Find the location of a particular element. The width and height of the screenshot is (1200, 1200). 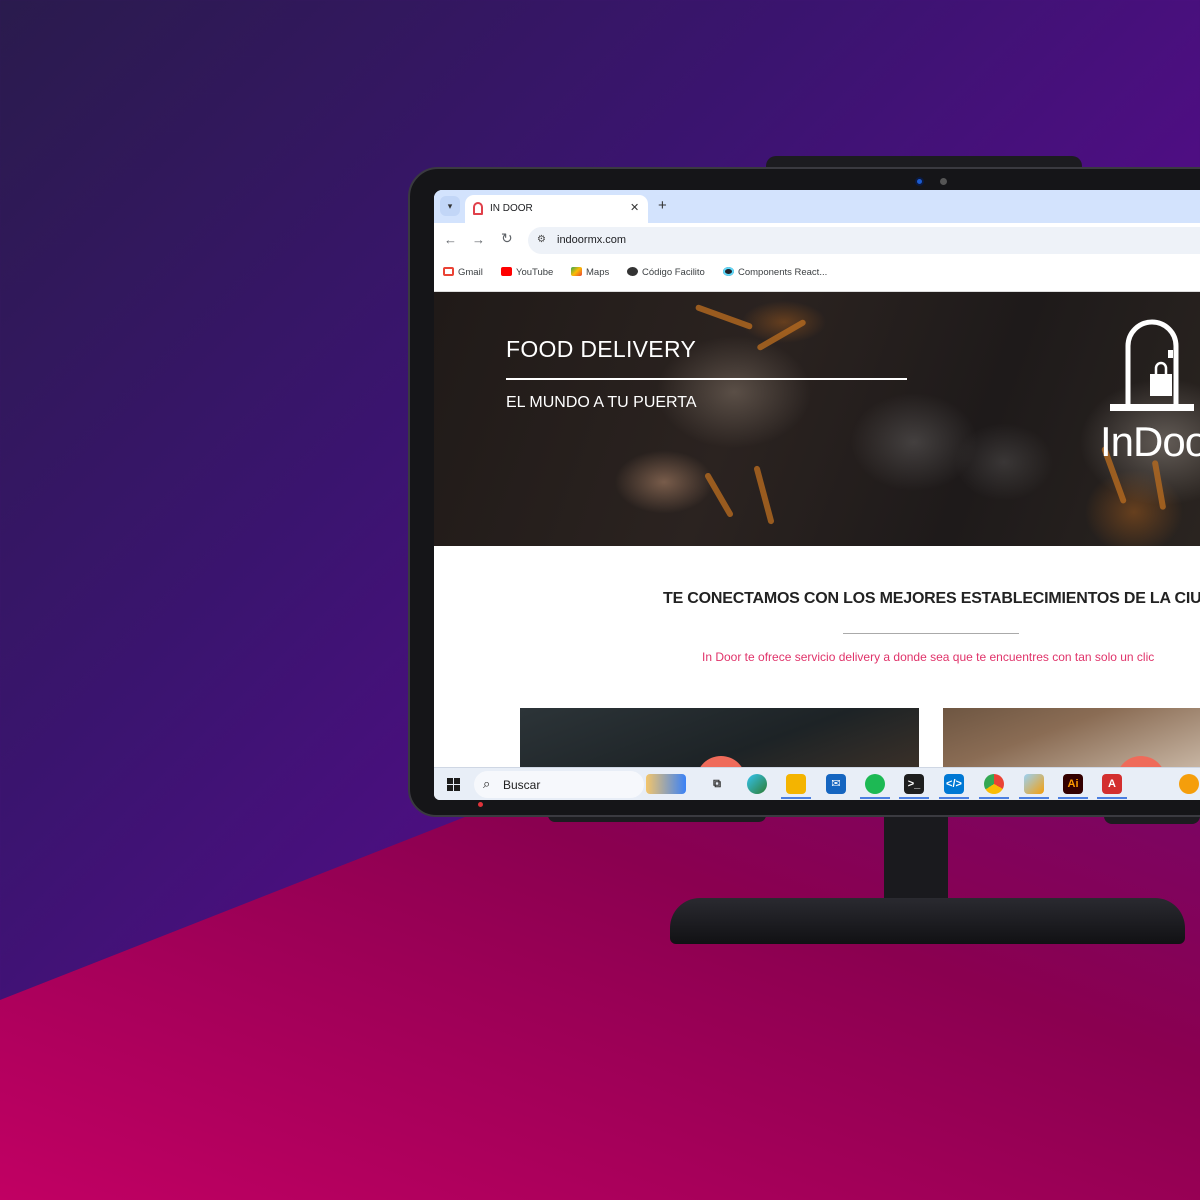

webcam-icon is located at coordinates (919, 181).